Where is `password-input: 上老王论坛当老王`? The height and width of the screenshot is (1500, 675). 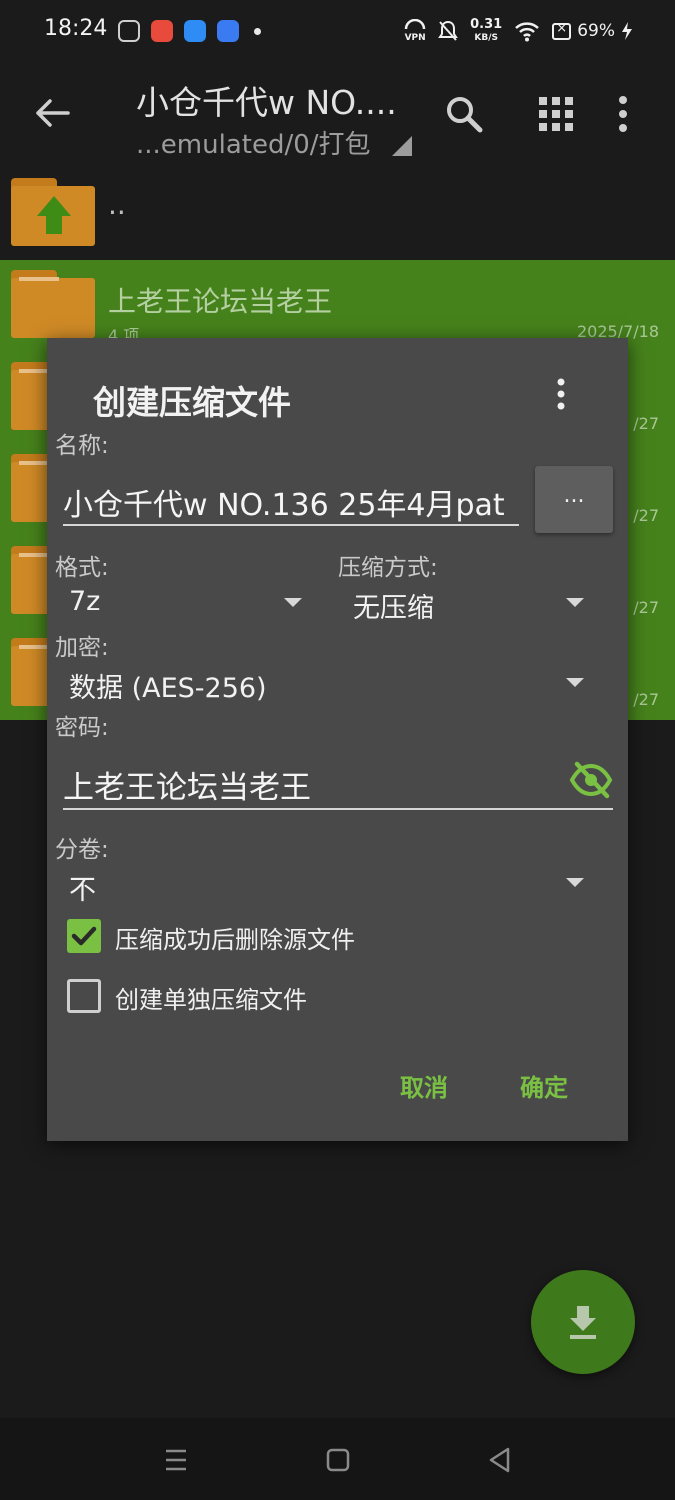
password-input: 上老王论坛当老王 is located at coordinates (338, 783).